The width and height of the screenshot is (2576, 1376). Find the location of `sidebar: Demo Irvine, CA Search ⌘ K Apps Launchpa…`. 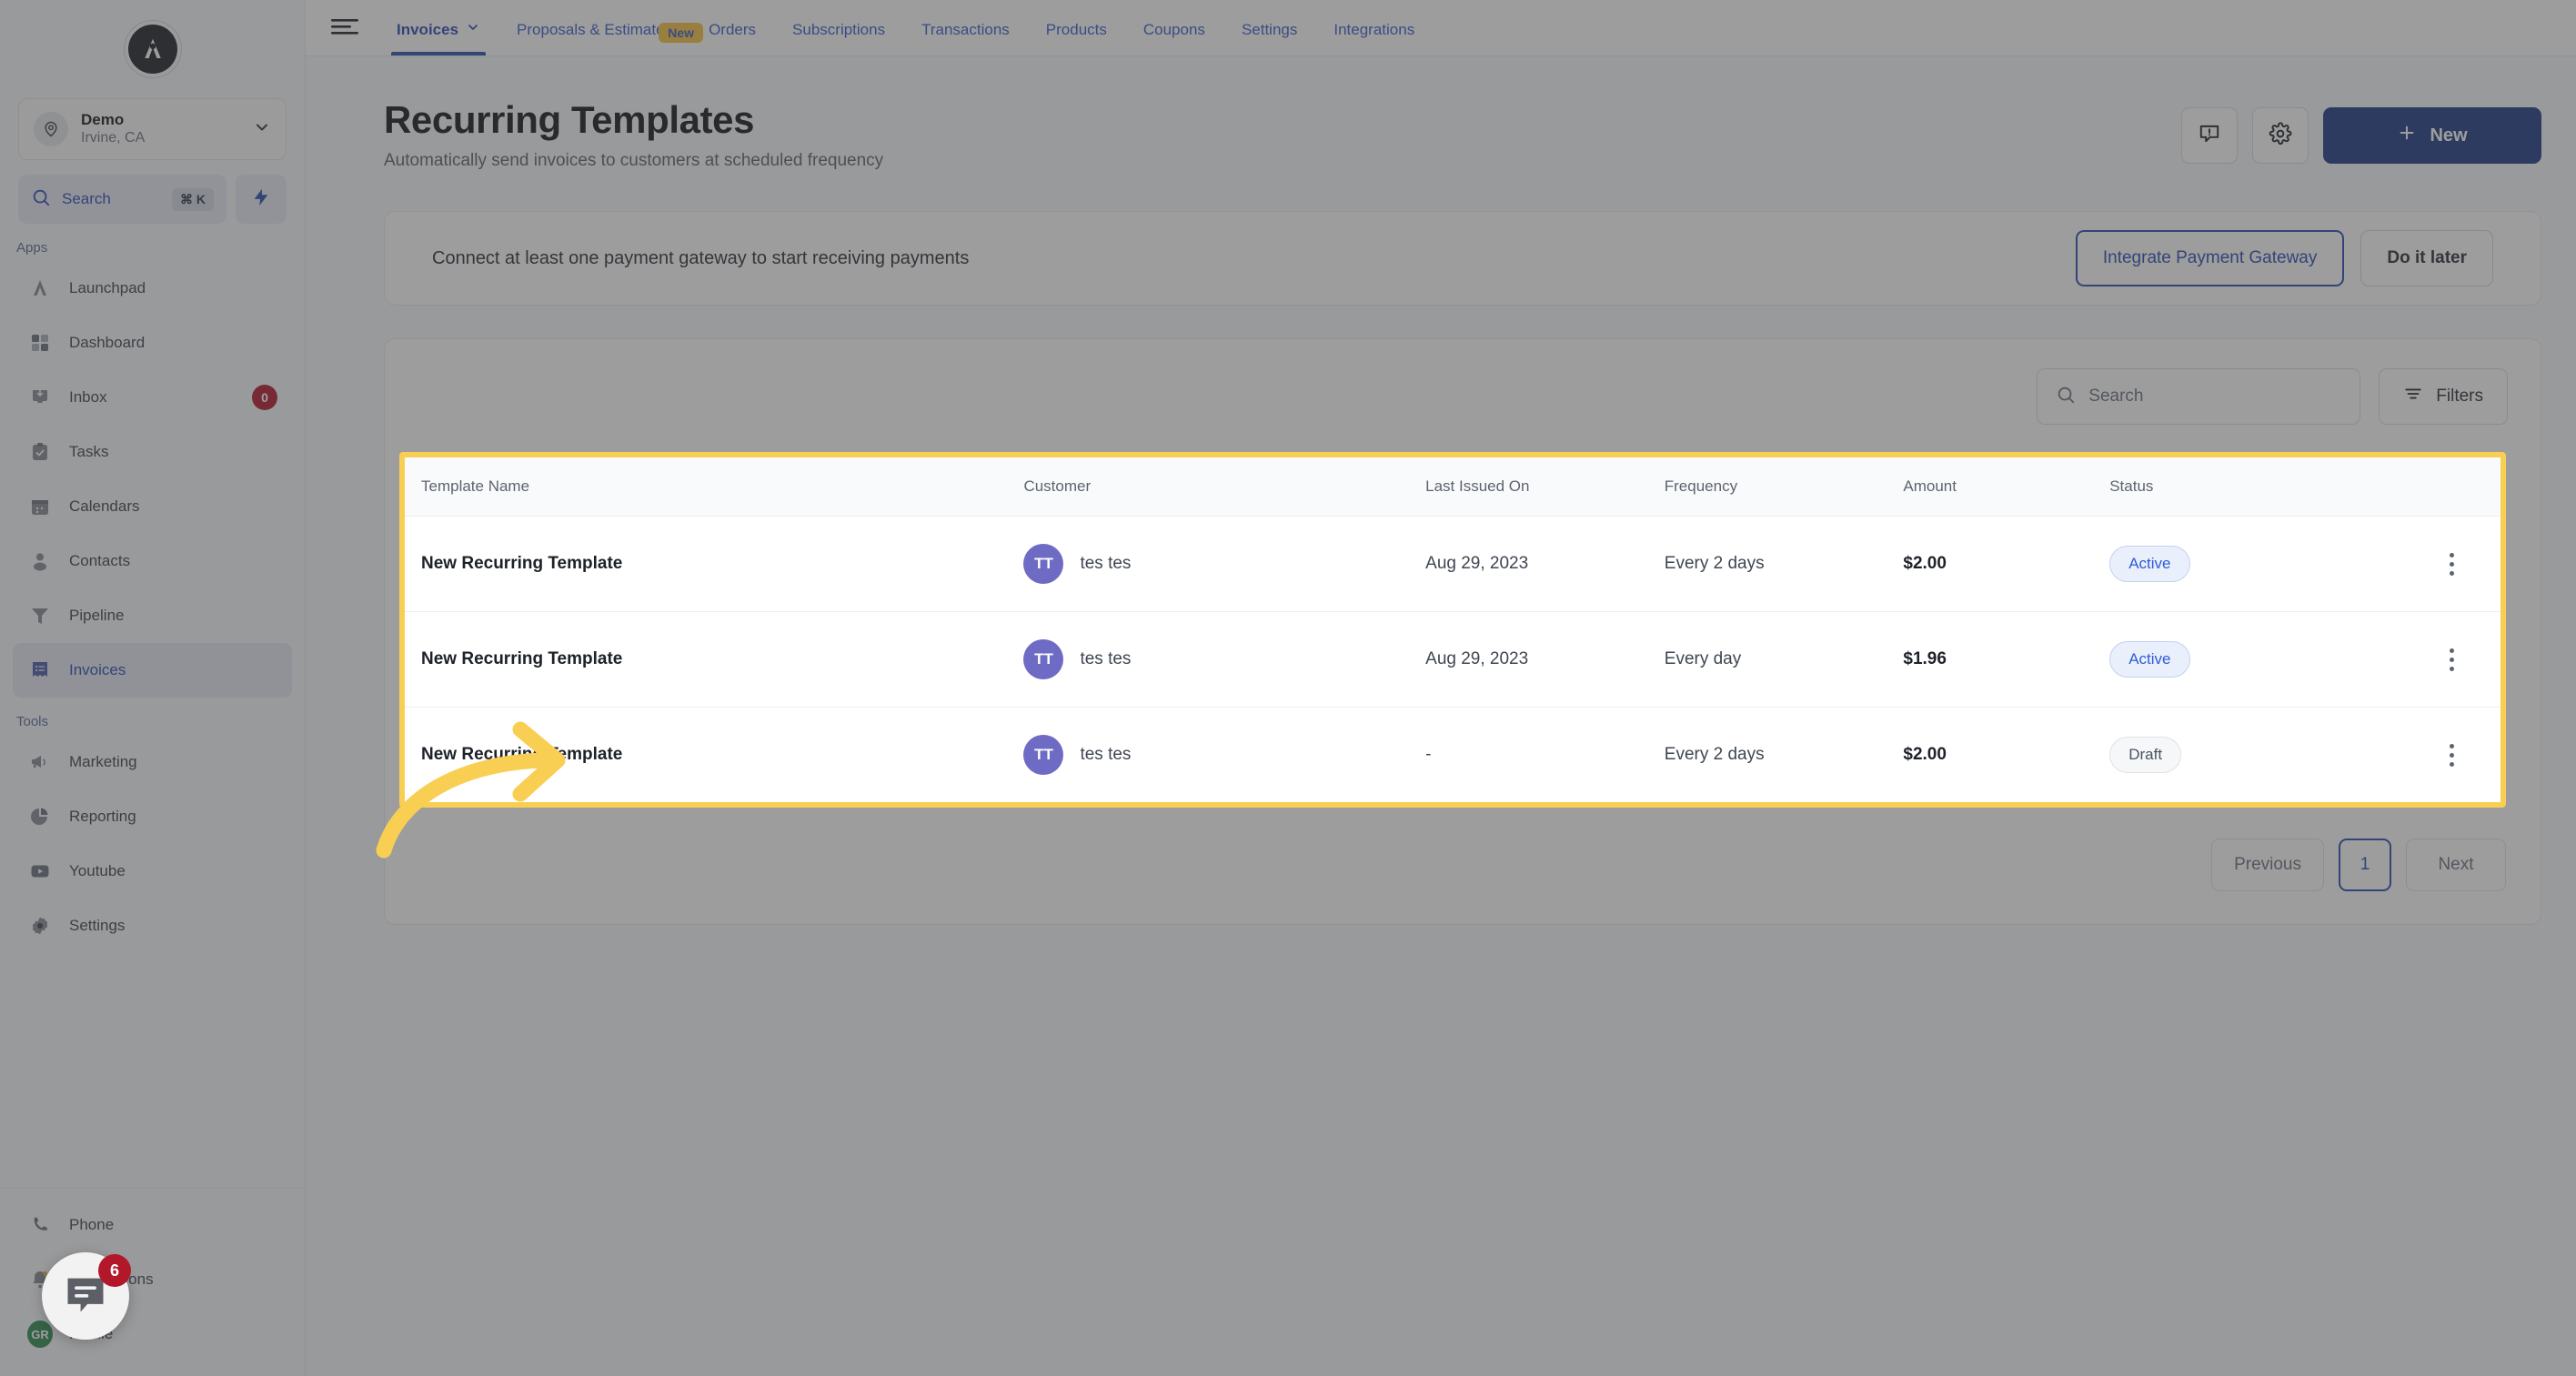

sidebar: Demo Irvine, CA Search ⌘ K Apps Launchpa… is located at coordinates (153, 688).